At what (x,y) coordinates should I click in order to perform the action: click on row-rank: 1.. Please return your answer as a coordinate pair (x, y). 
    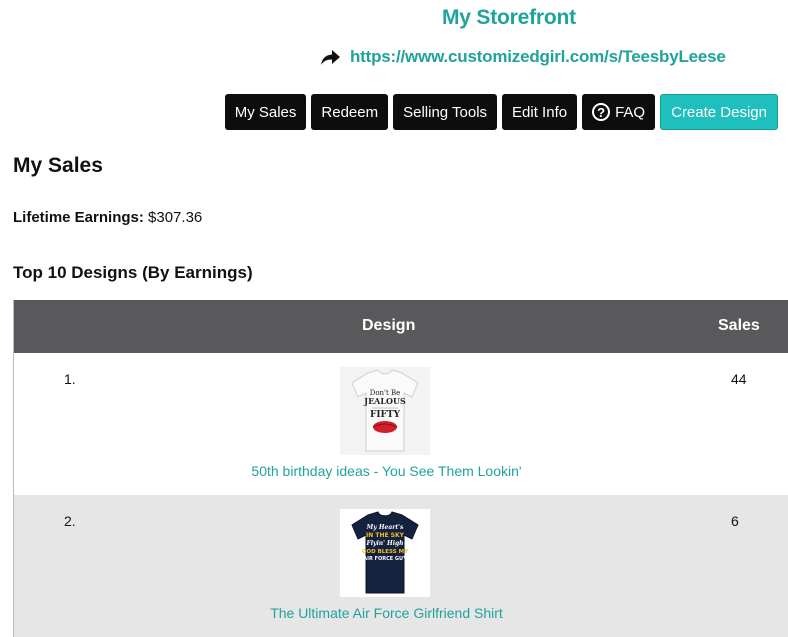
    Looking at the image, I should click on (70, 379).